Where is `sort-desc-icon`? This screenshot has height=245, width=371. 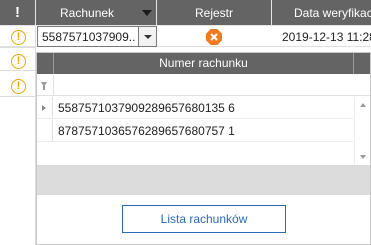
sort-desc-icon is located at coordinates (147, 13).